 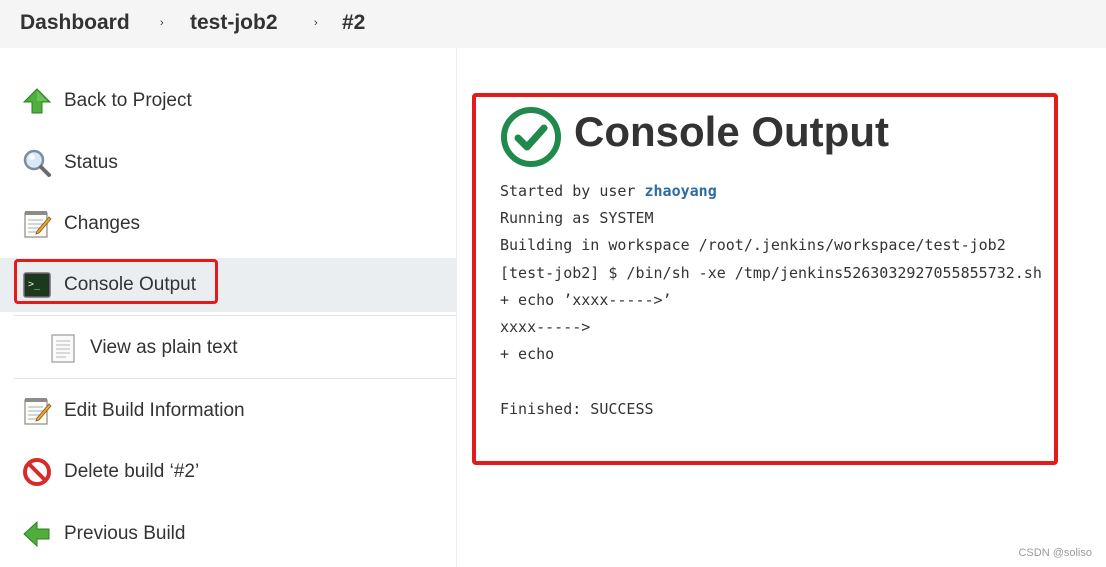 I want to click on sidebar-item-label: Delete build ‘#2’, so click(x=132, y=471).